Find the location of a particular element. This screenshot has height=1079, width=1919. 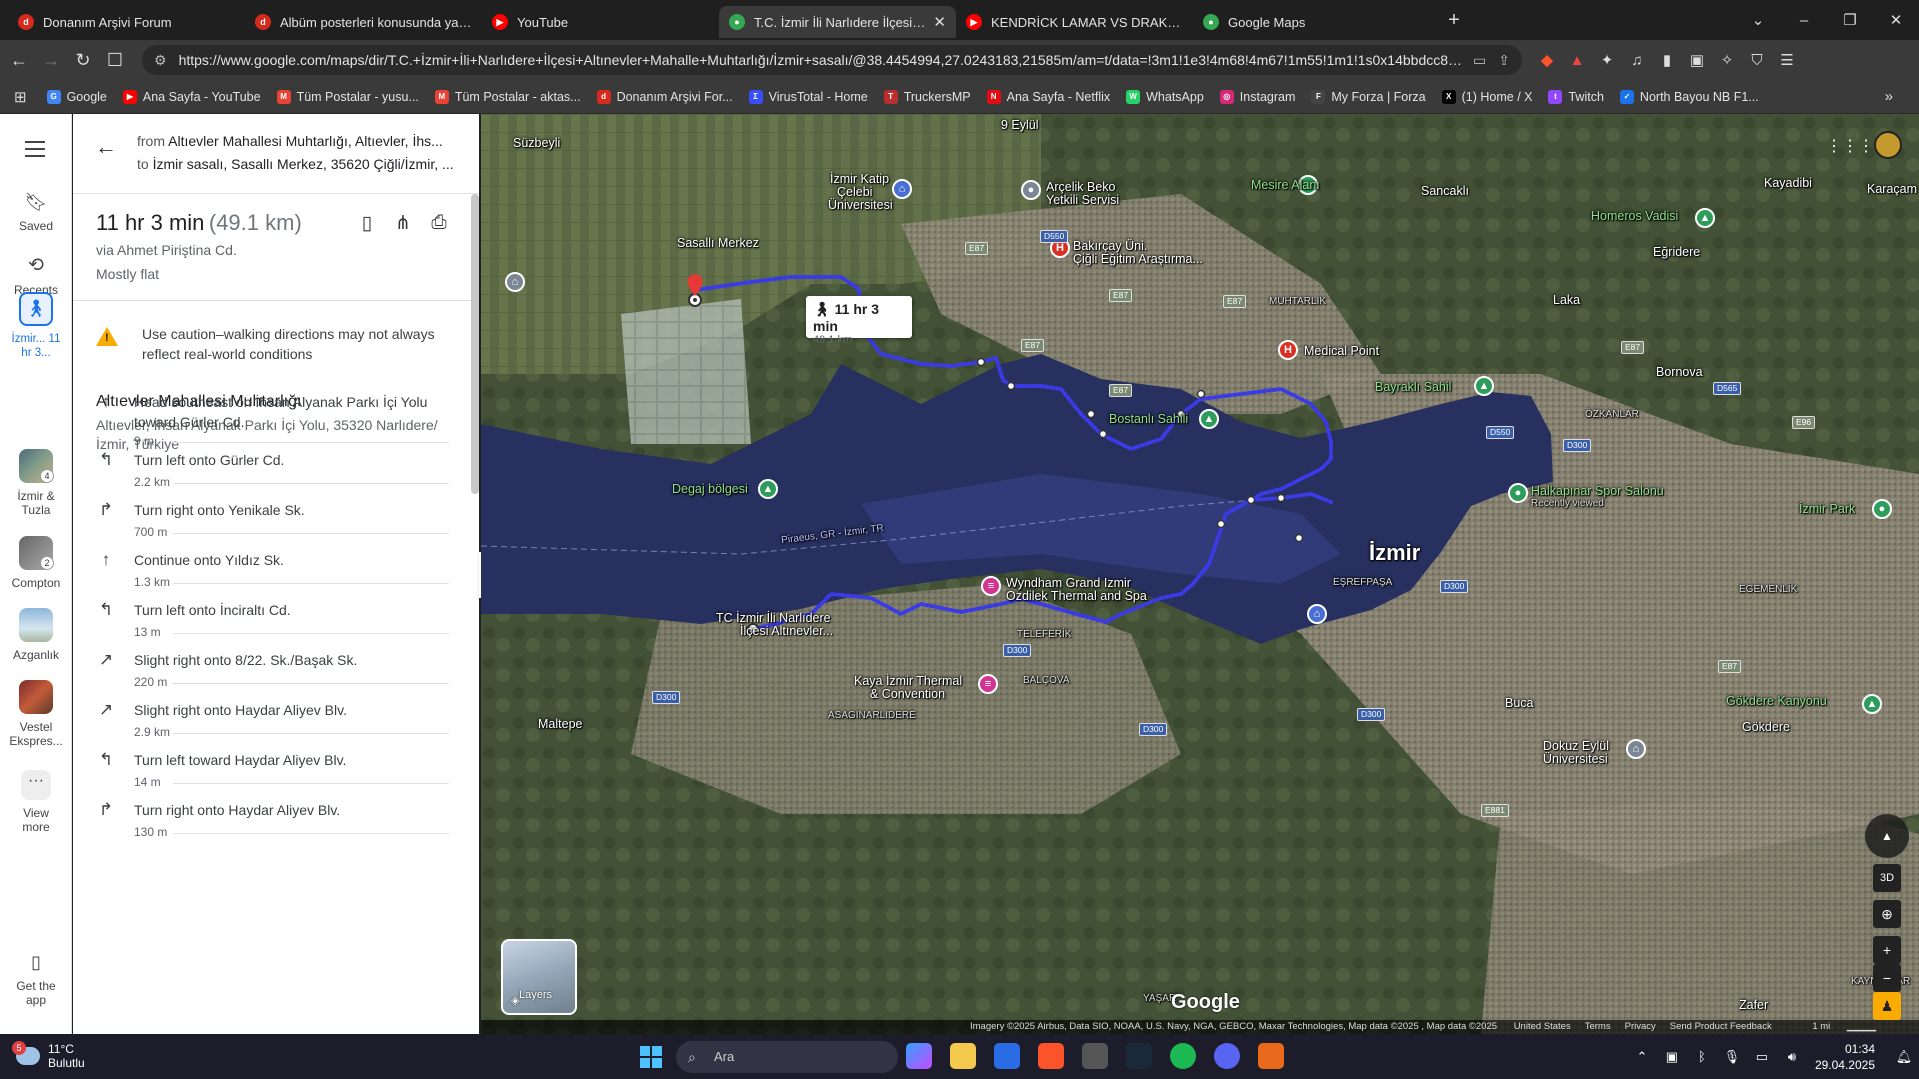

menu-icon is located at coordinates (35, 151).